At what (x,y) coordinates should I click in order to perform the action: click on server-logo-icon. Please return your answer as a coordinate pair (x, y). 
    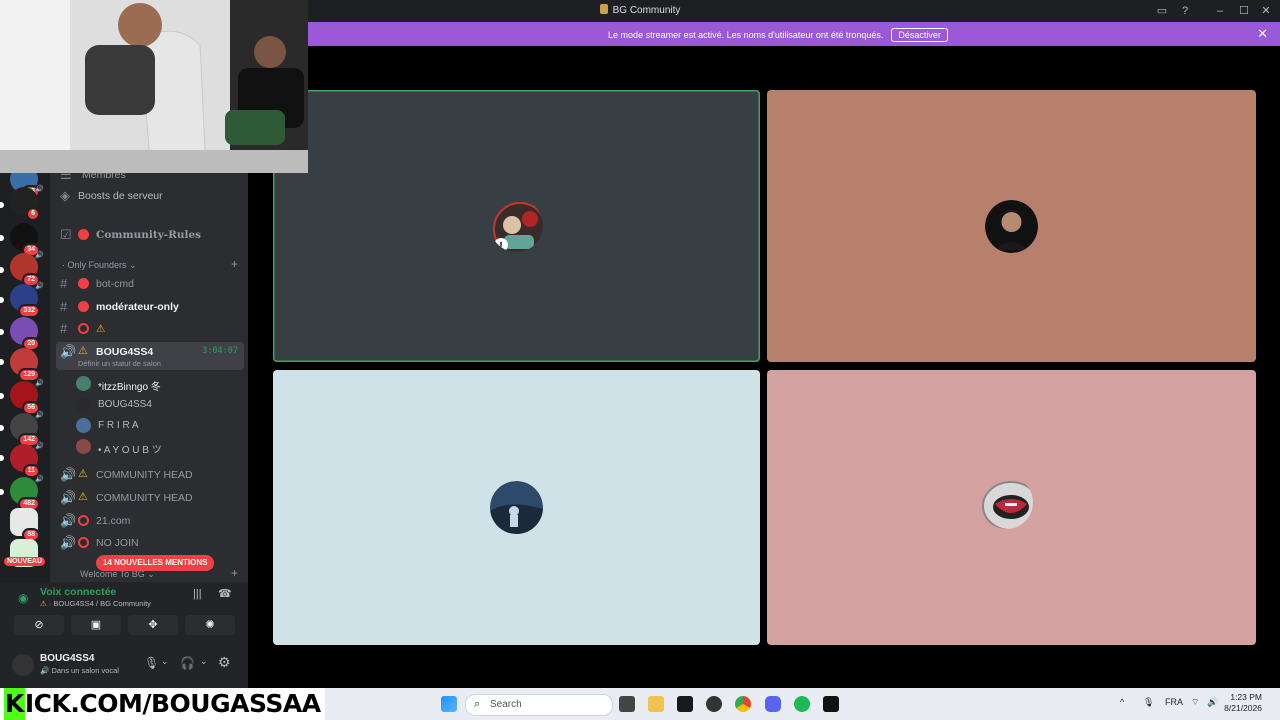
    Looking at the image, I should click on (603, 9).